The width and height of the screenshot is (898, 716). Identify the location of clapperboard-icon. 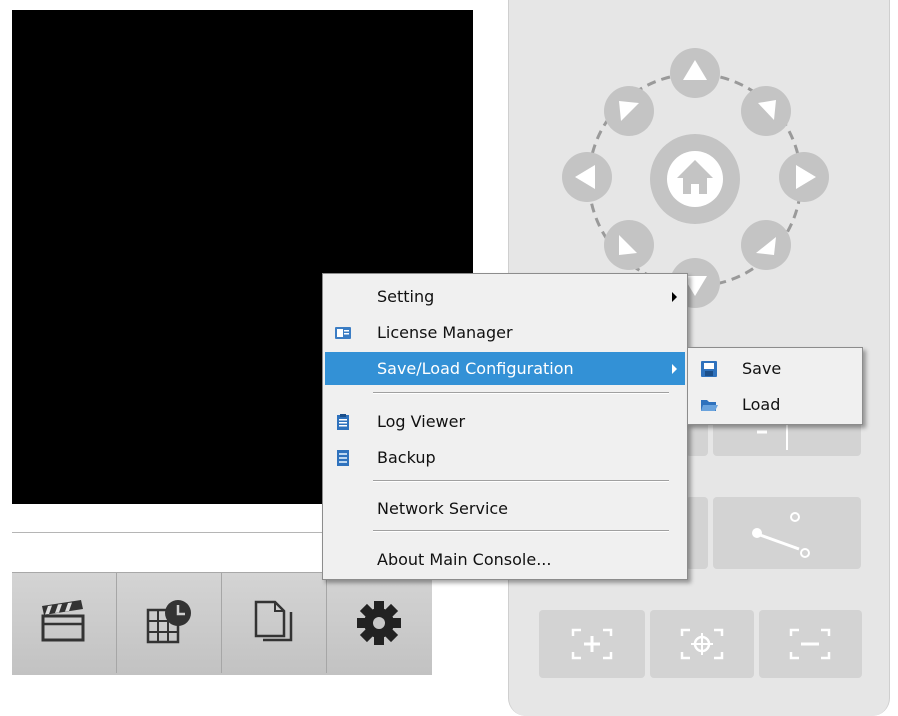
(63, 621).